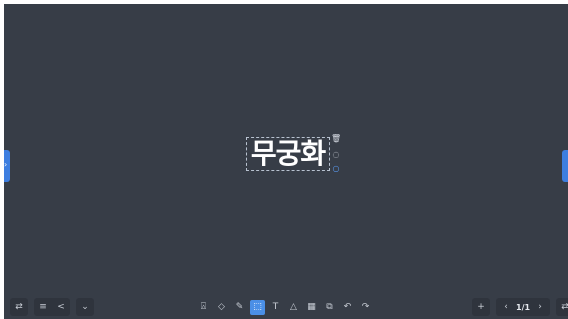  I want to click on text-box: 무궁화, so click(288, 154).